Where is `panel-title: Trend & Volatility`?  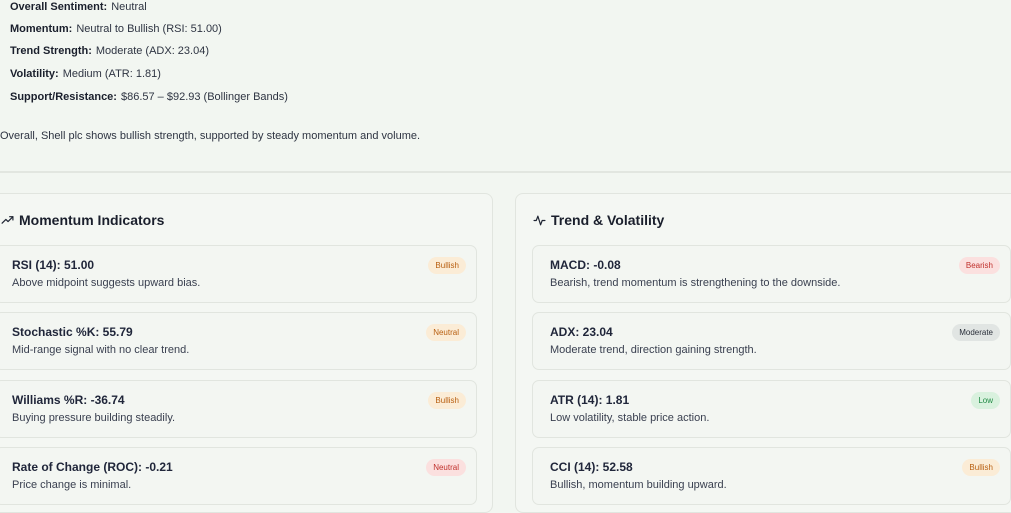 panel-title: Trend & Volatility is located at coordinates (608, 220).